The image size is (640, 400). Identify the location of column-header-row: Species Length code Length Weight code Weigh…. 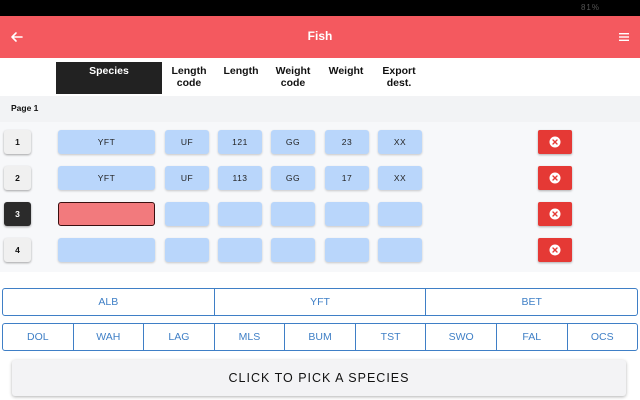
(320, 77).